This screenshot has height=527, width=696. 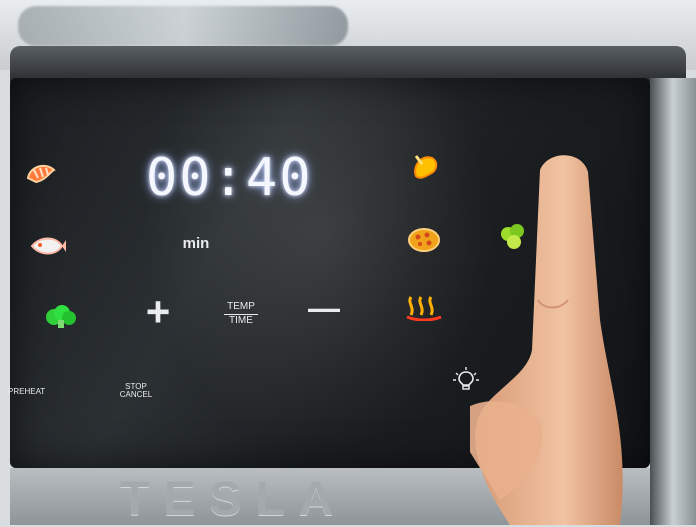 What do you see at coordinates (425, 167) in the screenshot?
I see `chicken-leg-icon` at bounding box center [425, 167].